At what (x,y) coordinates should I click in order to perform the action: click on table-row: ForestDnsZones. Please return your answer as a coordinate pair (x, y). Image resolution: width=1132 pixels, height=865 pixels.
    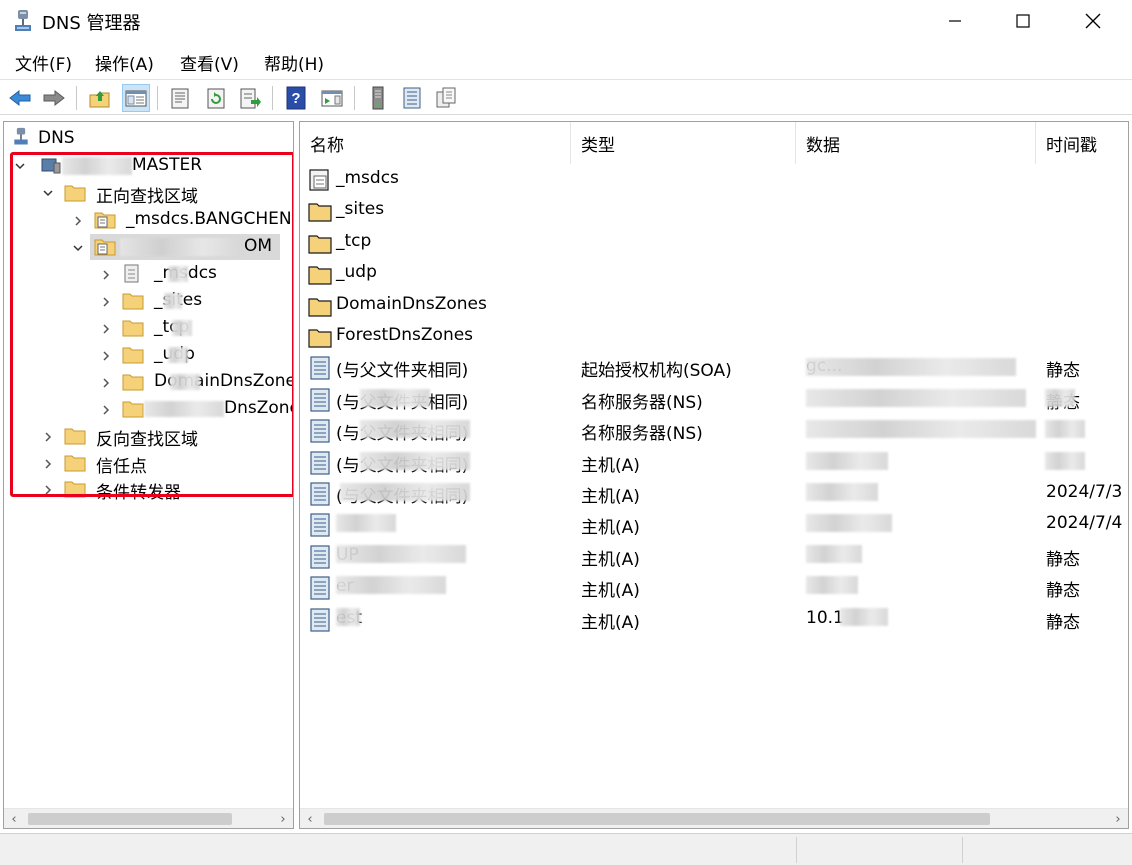
    Looking at the image, I should click on (714, 336).